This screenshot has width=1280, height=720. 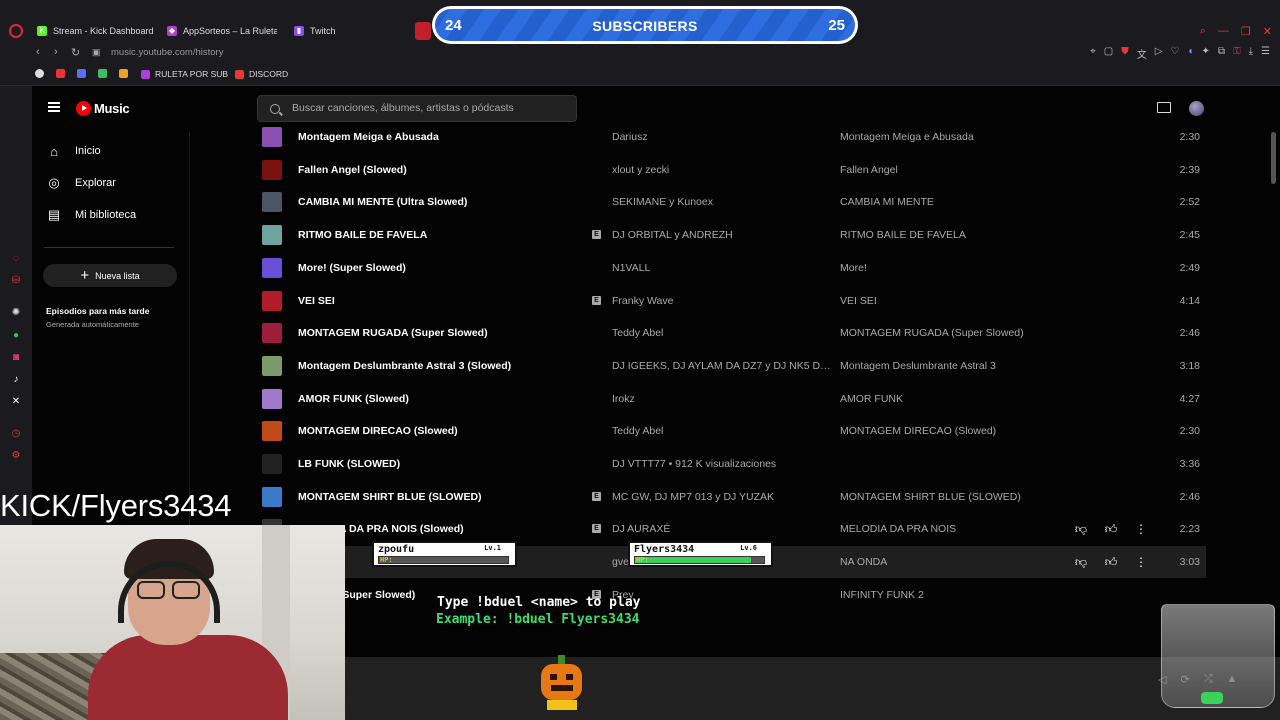 What do you see at coordinates (871, 399) in the screenshot?
I see `track-album: AMOR FUNK` at bounding box center [871, 399].